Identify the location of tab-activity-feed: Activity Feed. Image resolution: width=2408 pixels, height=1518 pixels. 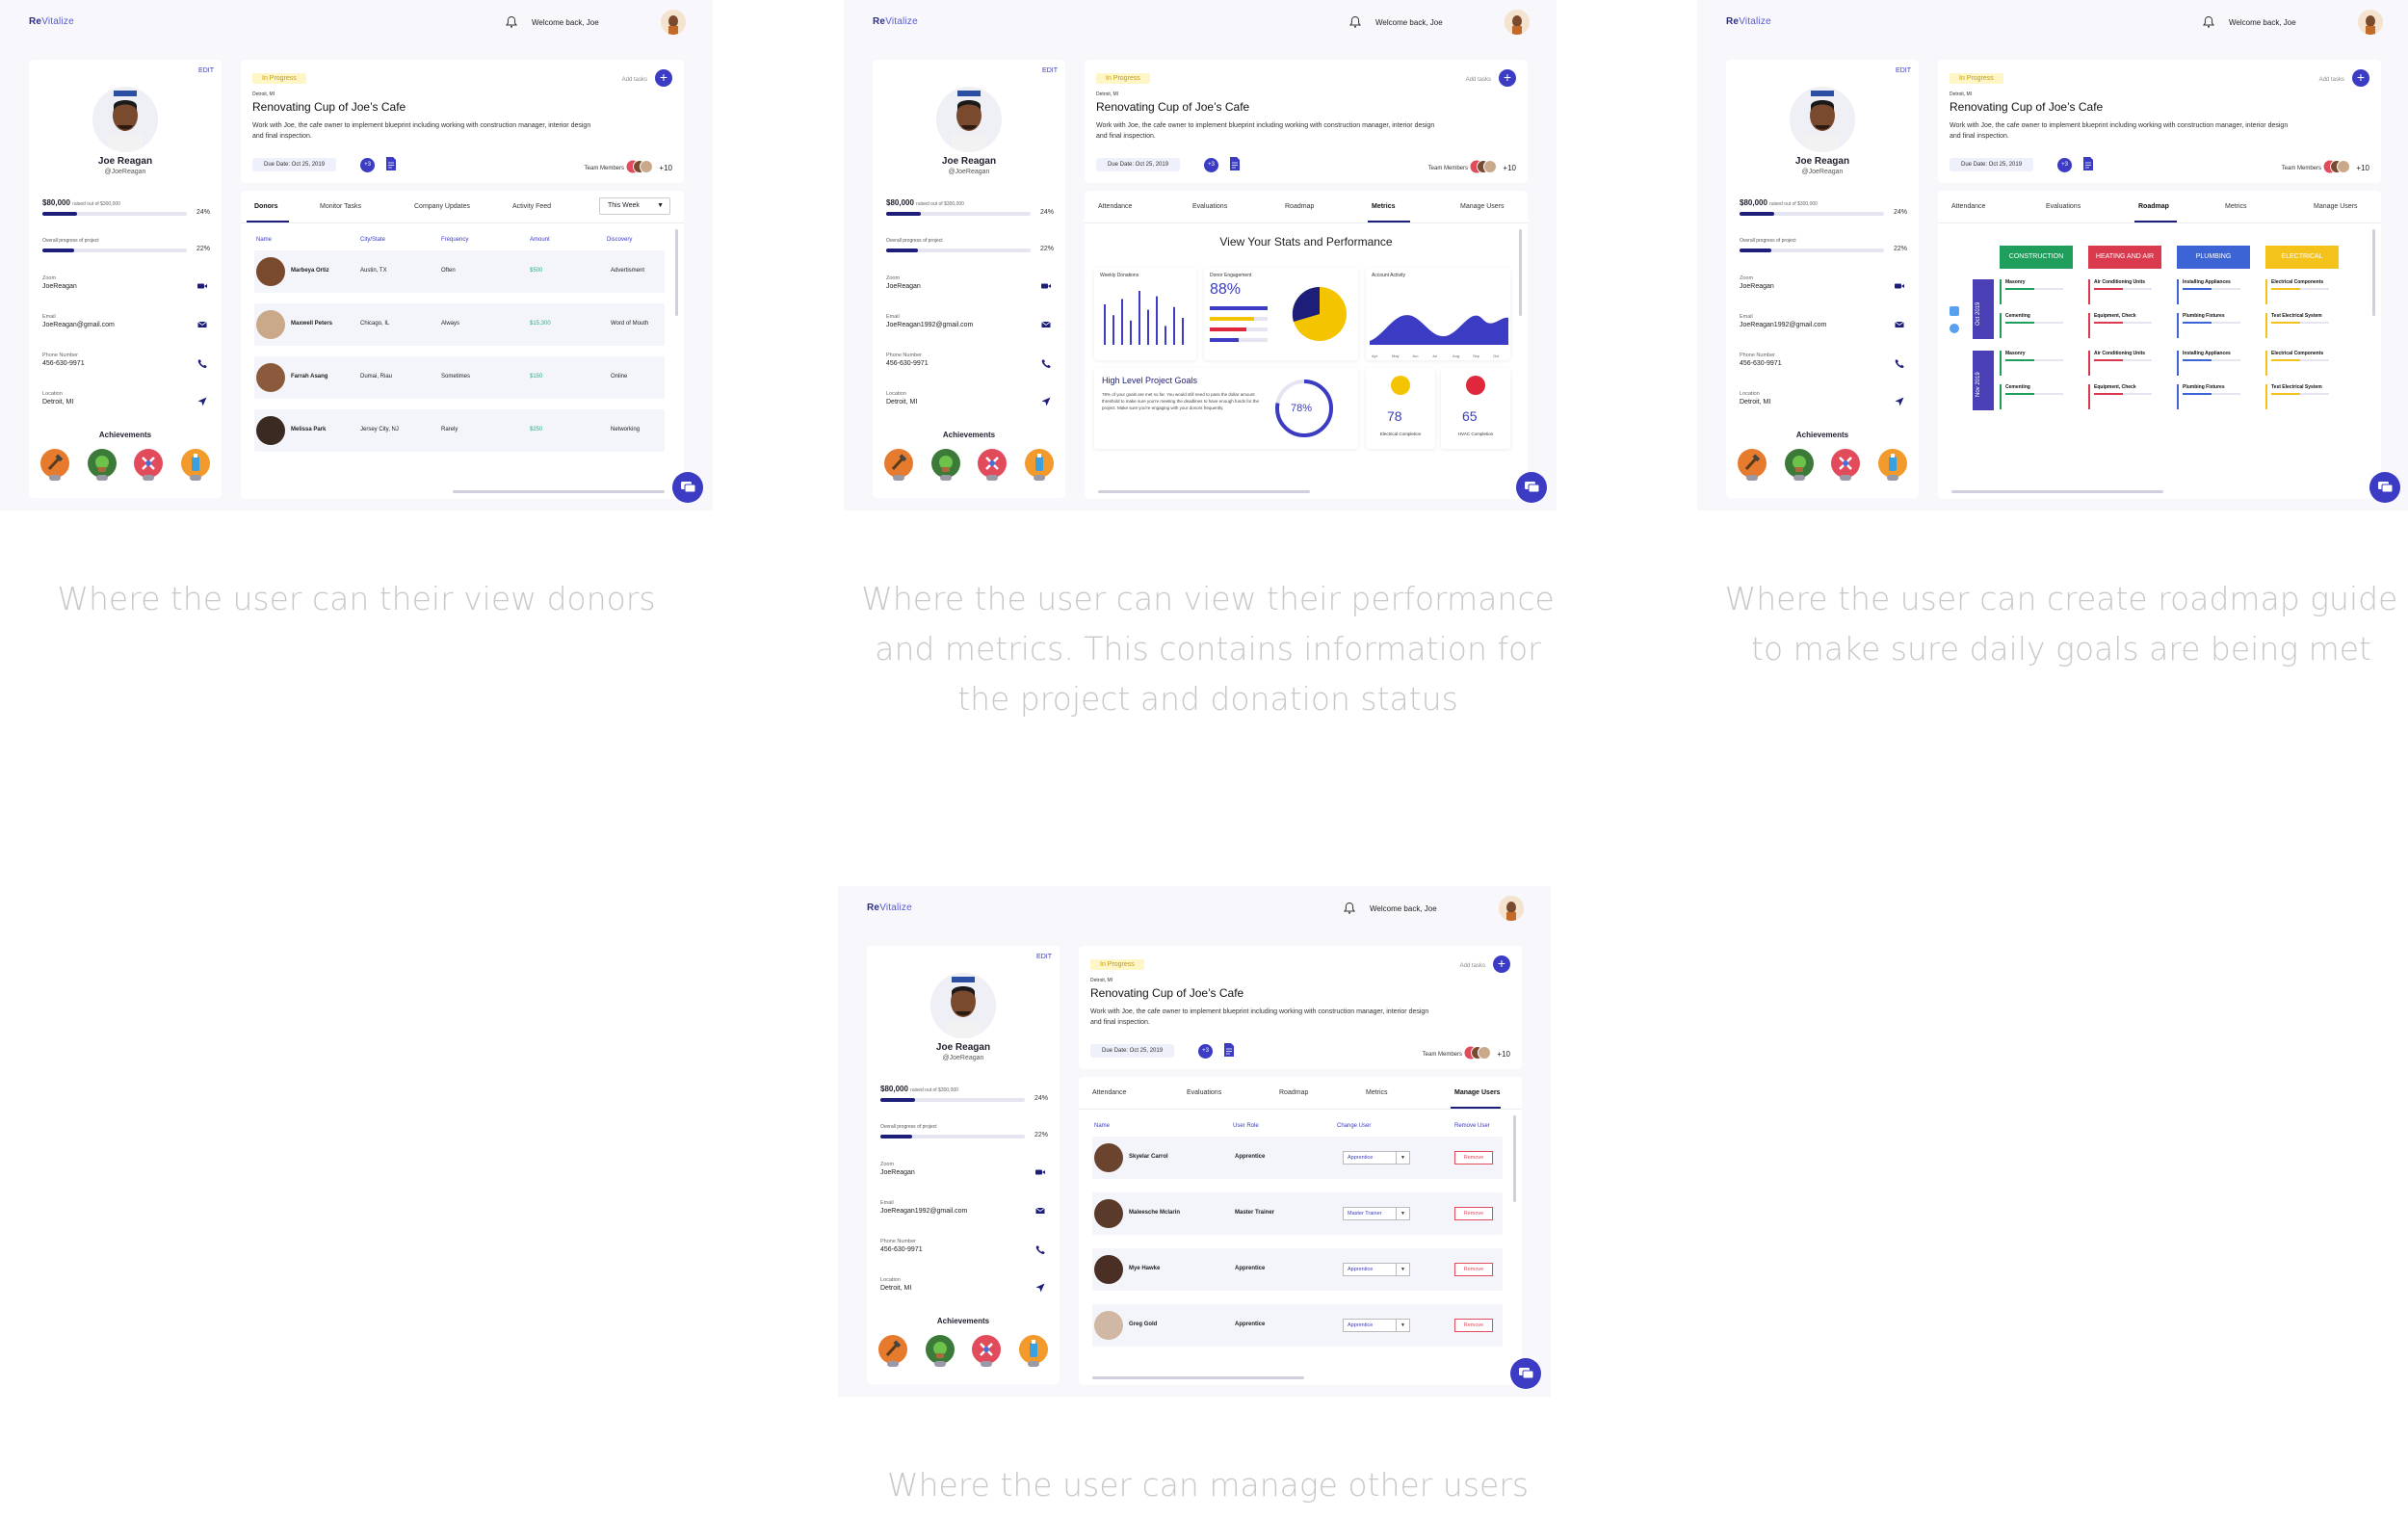
(531, 206).